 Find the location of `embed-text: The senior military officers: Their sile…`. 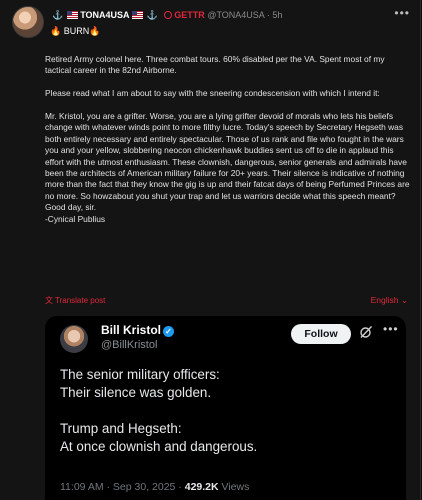

embed-text: The senior military officers: Their sile… is located at coordinates (159, 410).